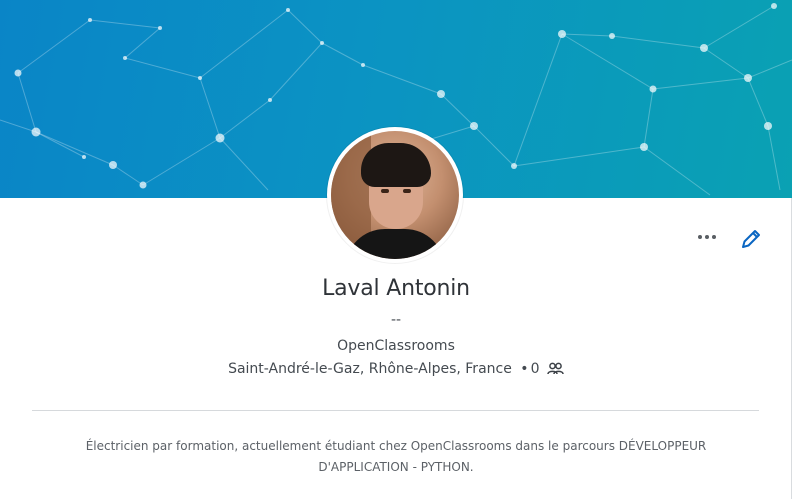  What do you see at coordinates (395, 410) in the screenshot?
I see `section-divider` at bounding box center [395, 410].